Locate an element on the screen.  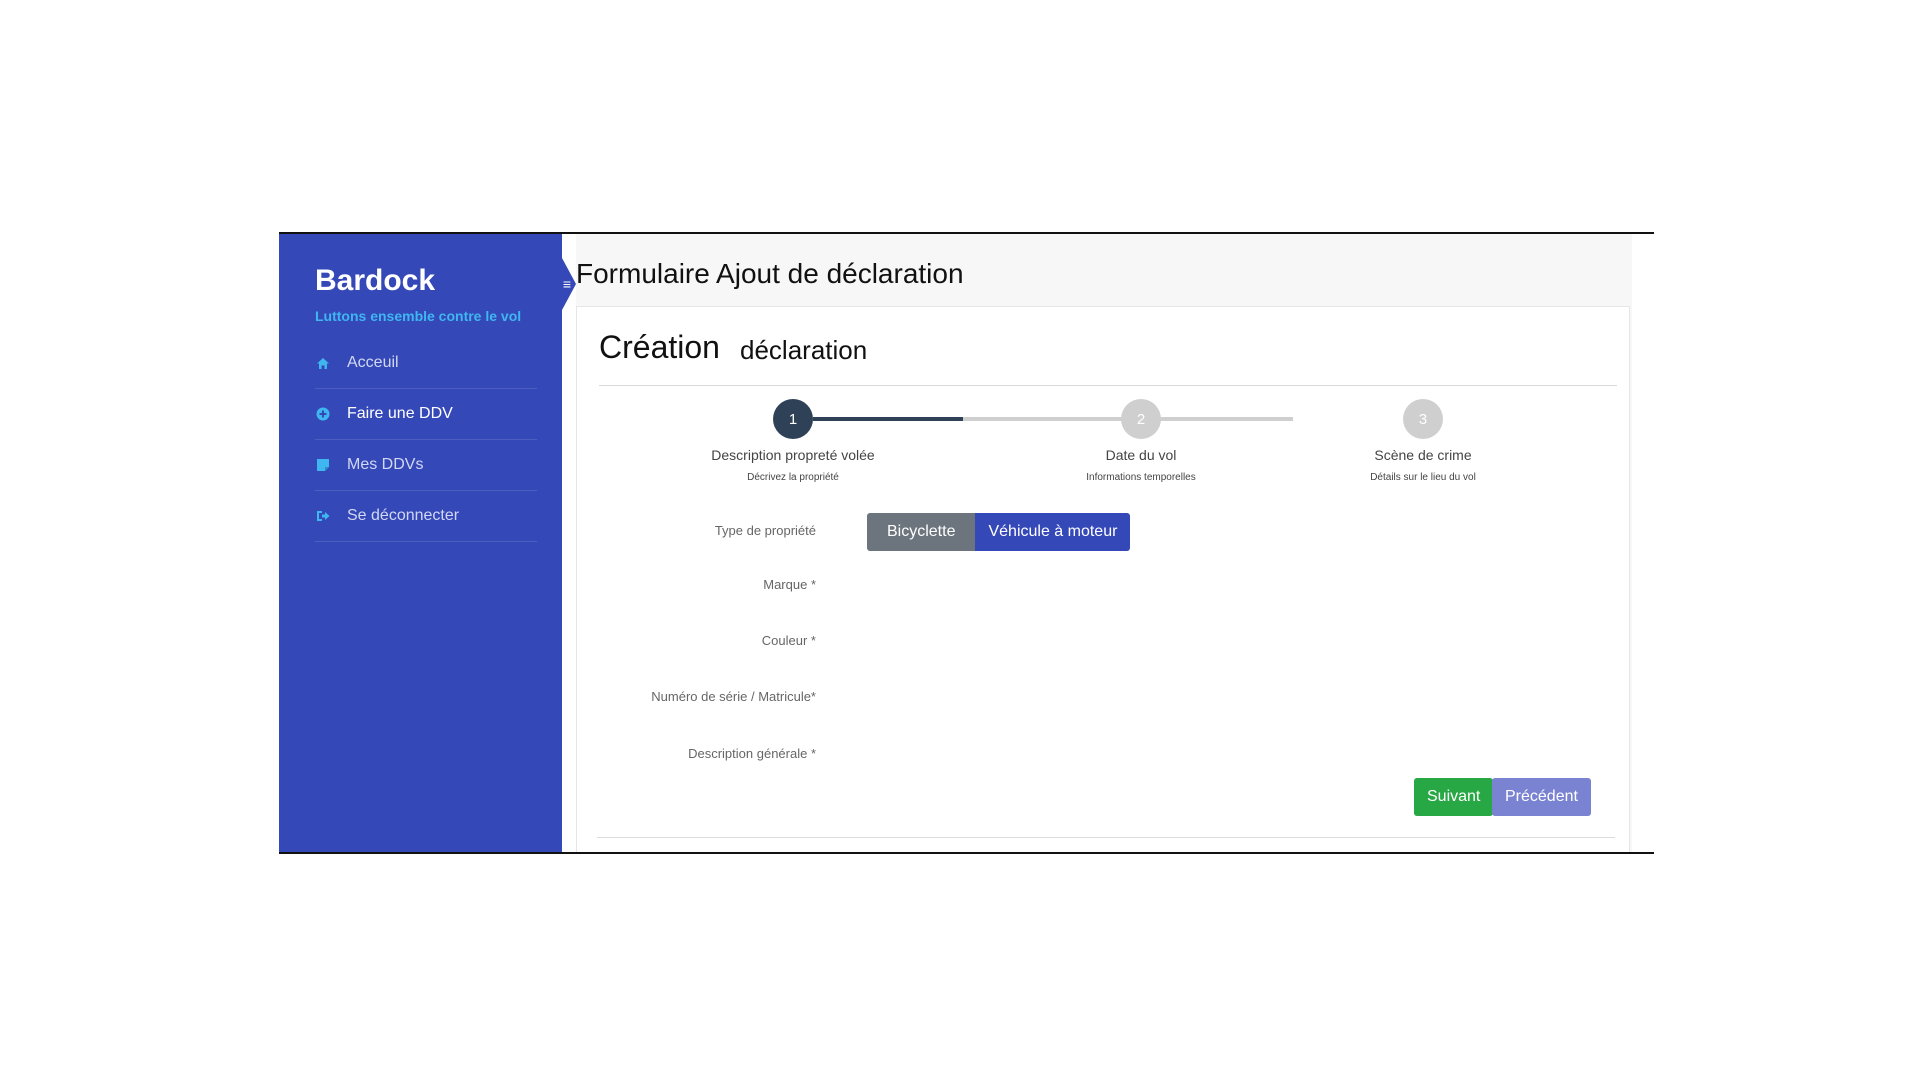
option-bicyclette: Bicyclette is located at coordinates (921, 532).